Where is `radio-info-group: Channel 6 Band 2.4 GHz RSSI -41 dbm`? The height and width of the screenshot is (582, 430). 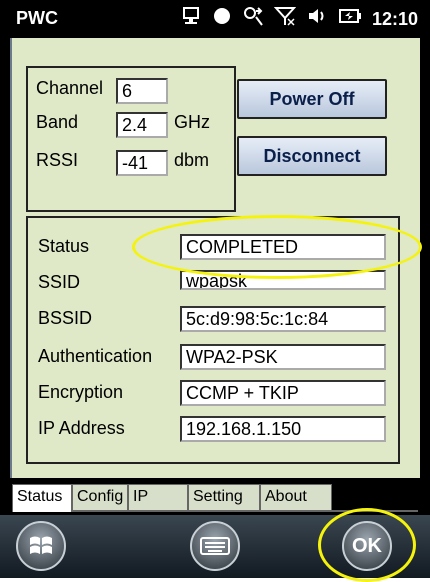
radio-info-group: Channel 6 Band 2.4 GHz RSSI -41 dbm is located at coordinates (131, 139).